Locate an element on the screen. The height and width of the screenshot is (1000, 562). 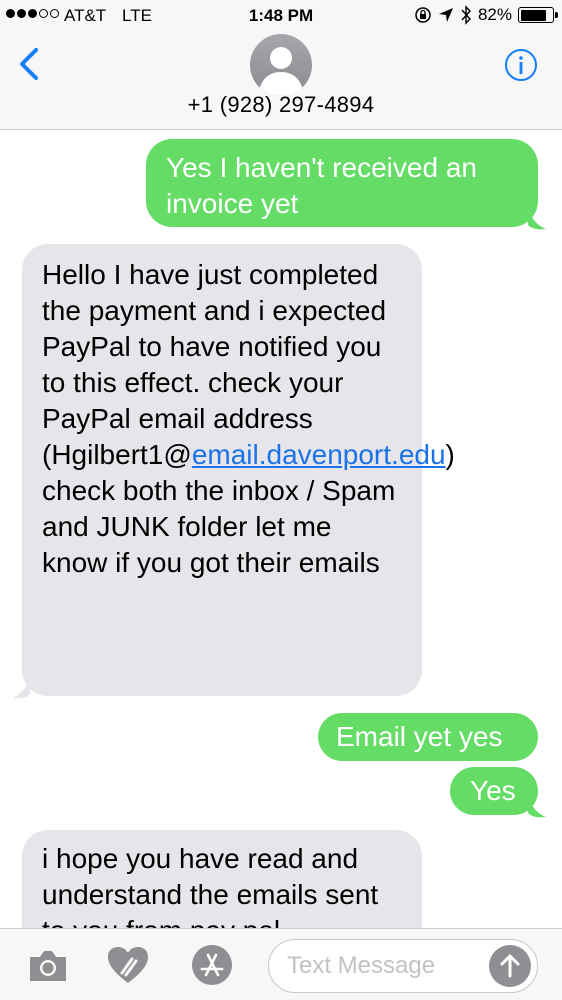
camera-icon is located at coordinates (48, 965).